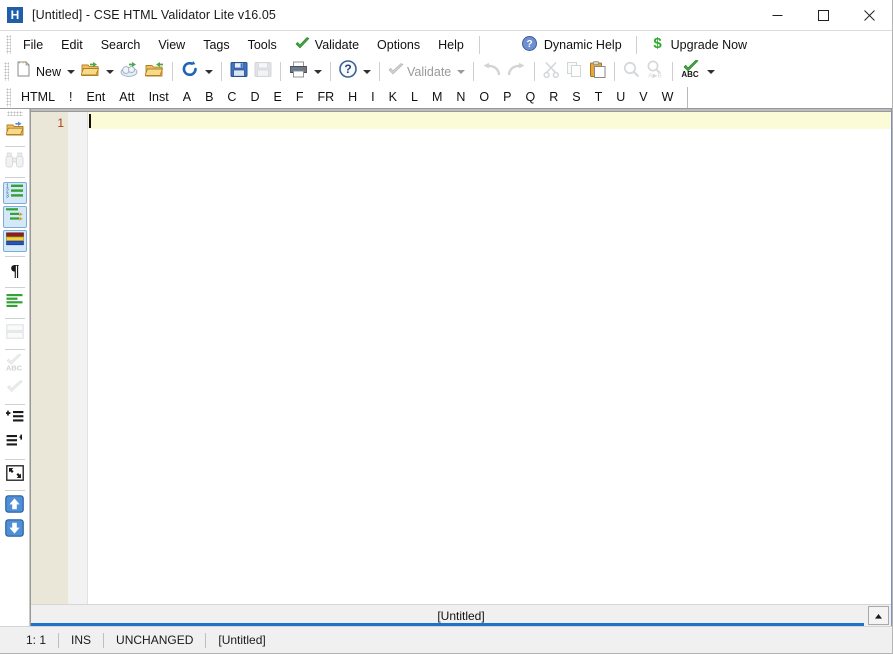 The width and height of the screenshot is (893, 654). Describe the element at coordinates (325, 97) in the screenshot. I see `tag-button-fr: FR` at that location.